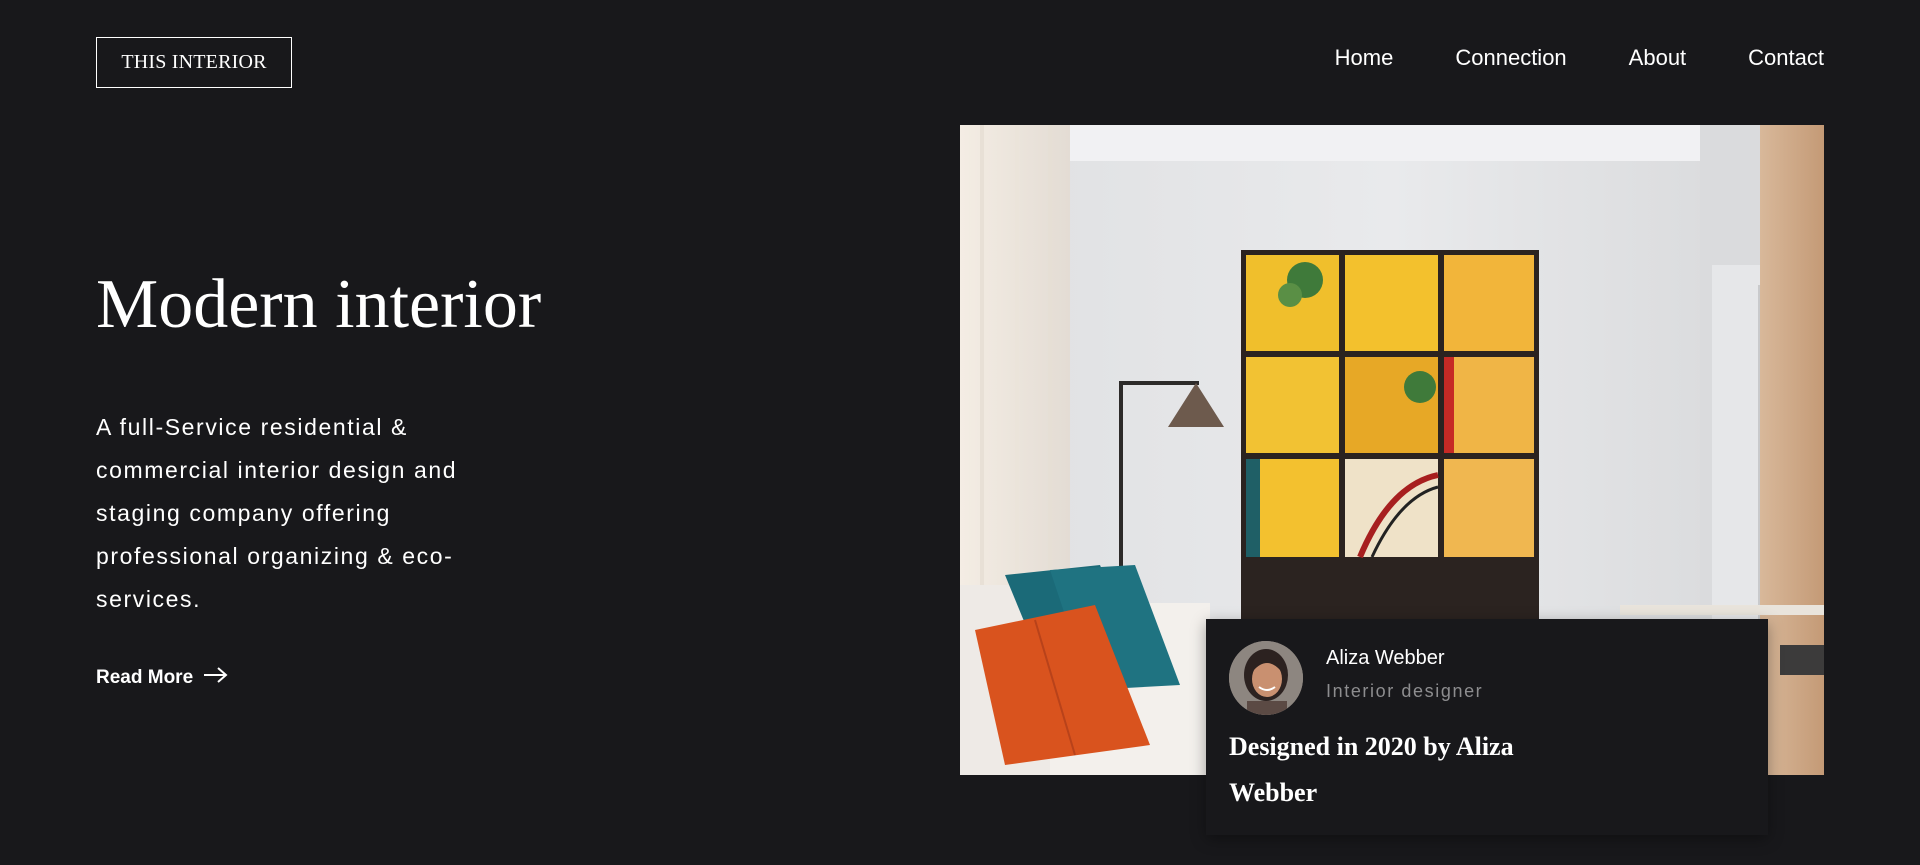  What do you see at coordinates (1786, 58) in the screenshot?
I see `nav-contact: Contact` at bounding box center [1786, 58].